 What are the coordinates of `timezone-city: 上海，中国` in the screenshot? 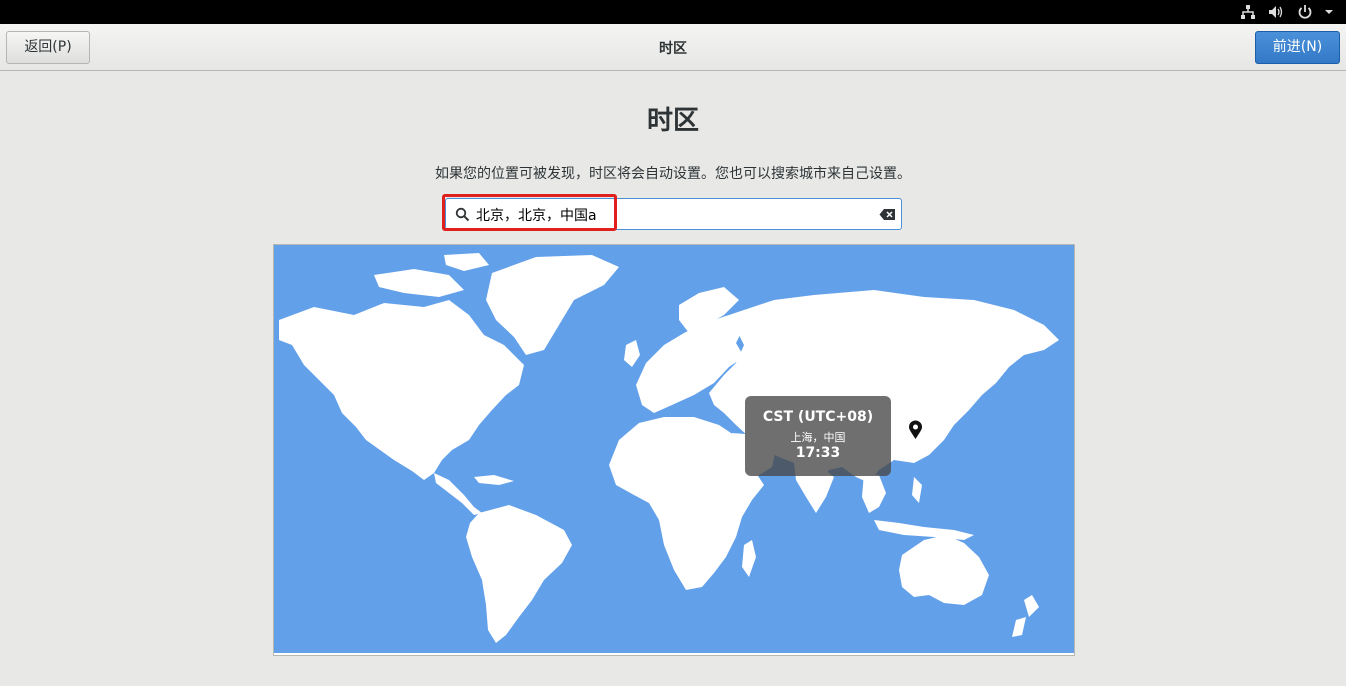 It's located at (818, 437).